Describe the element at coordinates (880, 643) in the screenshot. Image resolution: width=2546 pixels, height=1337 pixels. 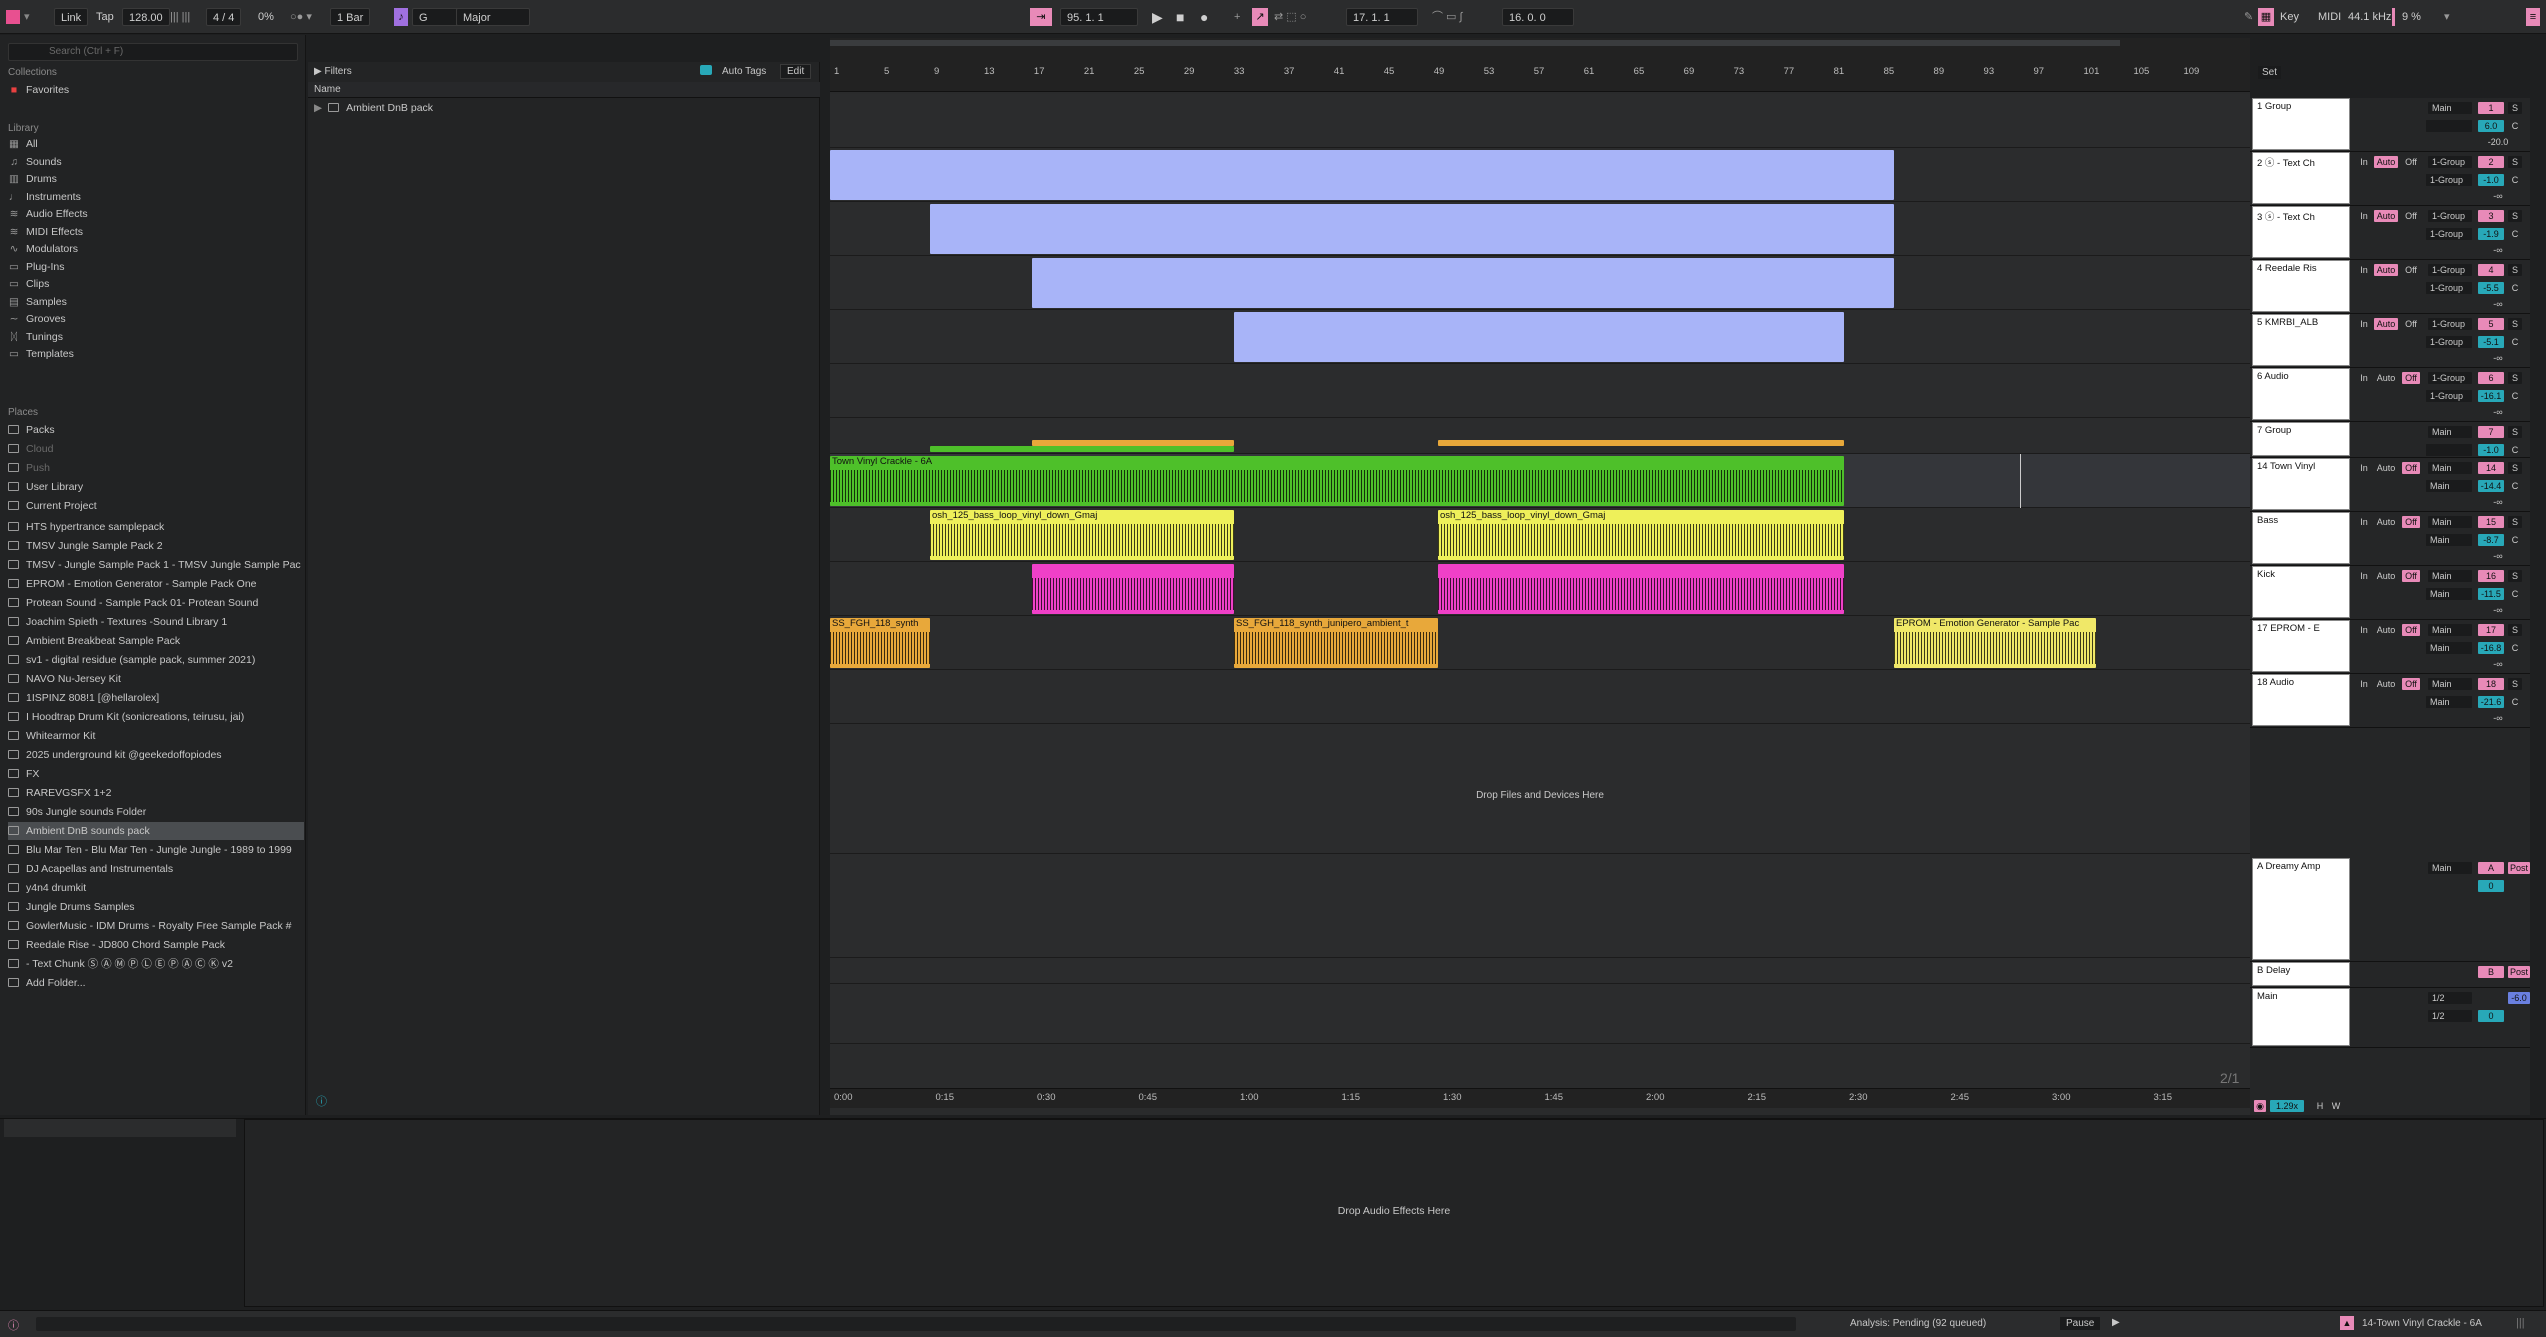
I see `clip: SS_FGH_118_synth` at that location.